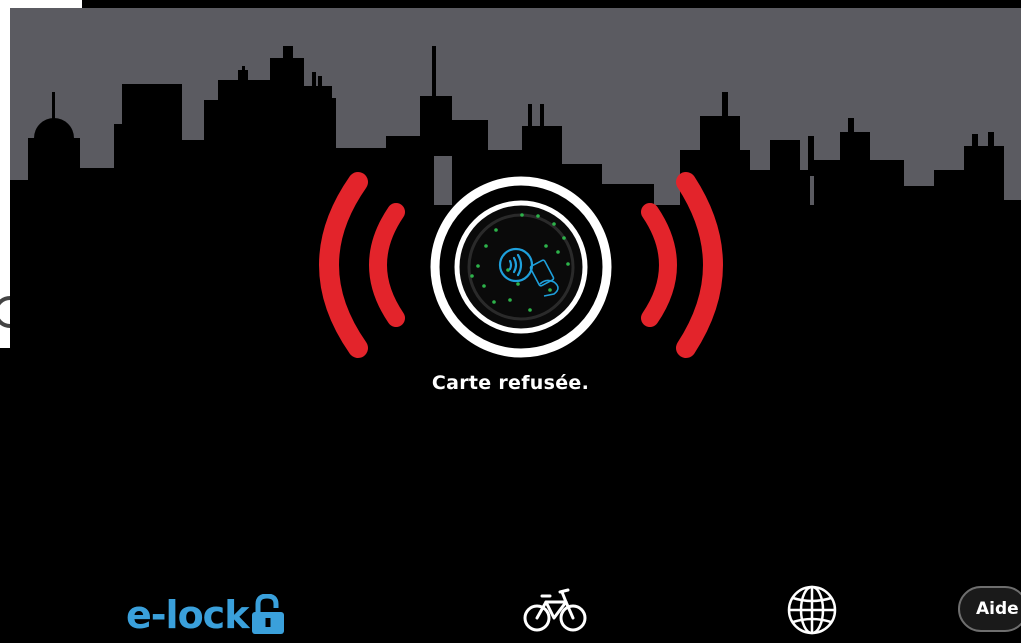 Image resolution: width=1021 pixels, height=643 pixels. I want to click on e-lock-logo: e-lock, so click(206, 612).